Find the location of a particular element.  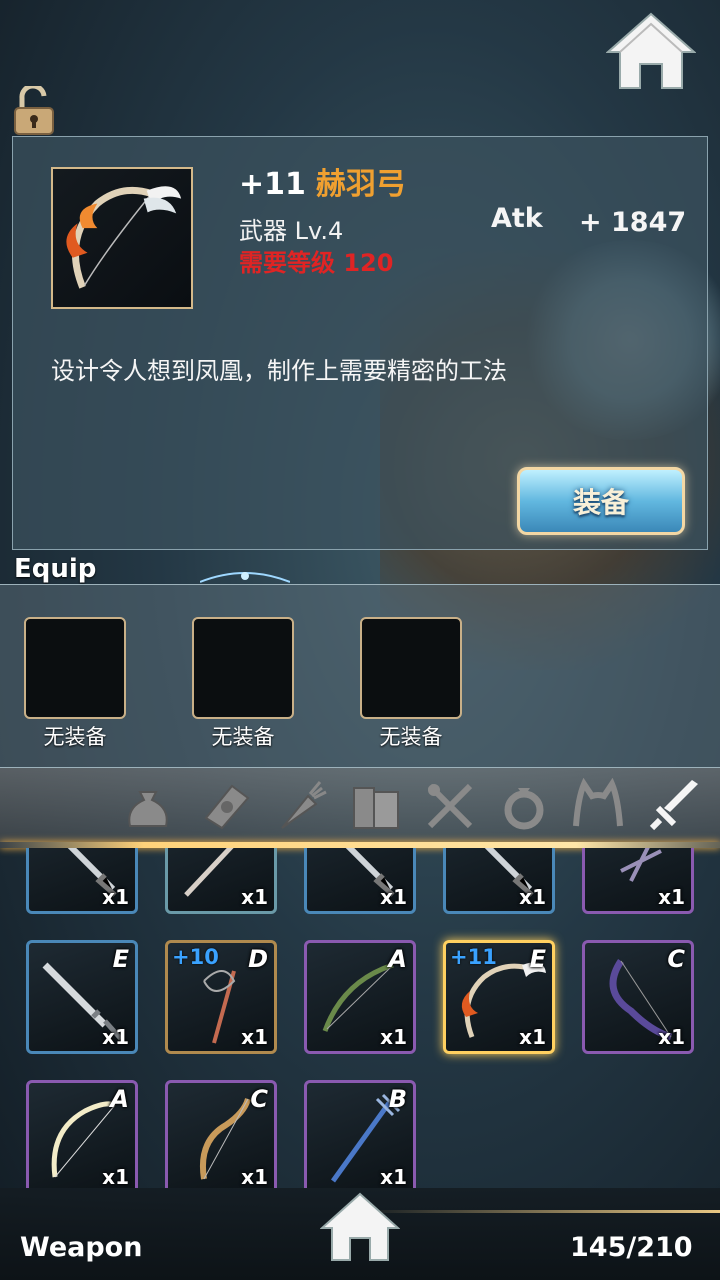

equip-slot-3-label: 无装备 is located at coordinates (411, 737).